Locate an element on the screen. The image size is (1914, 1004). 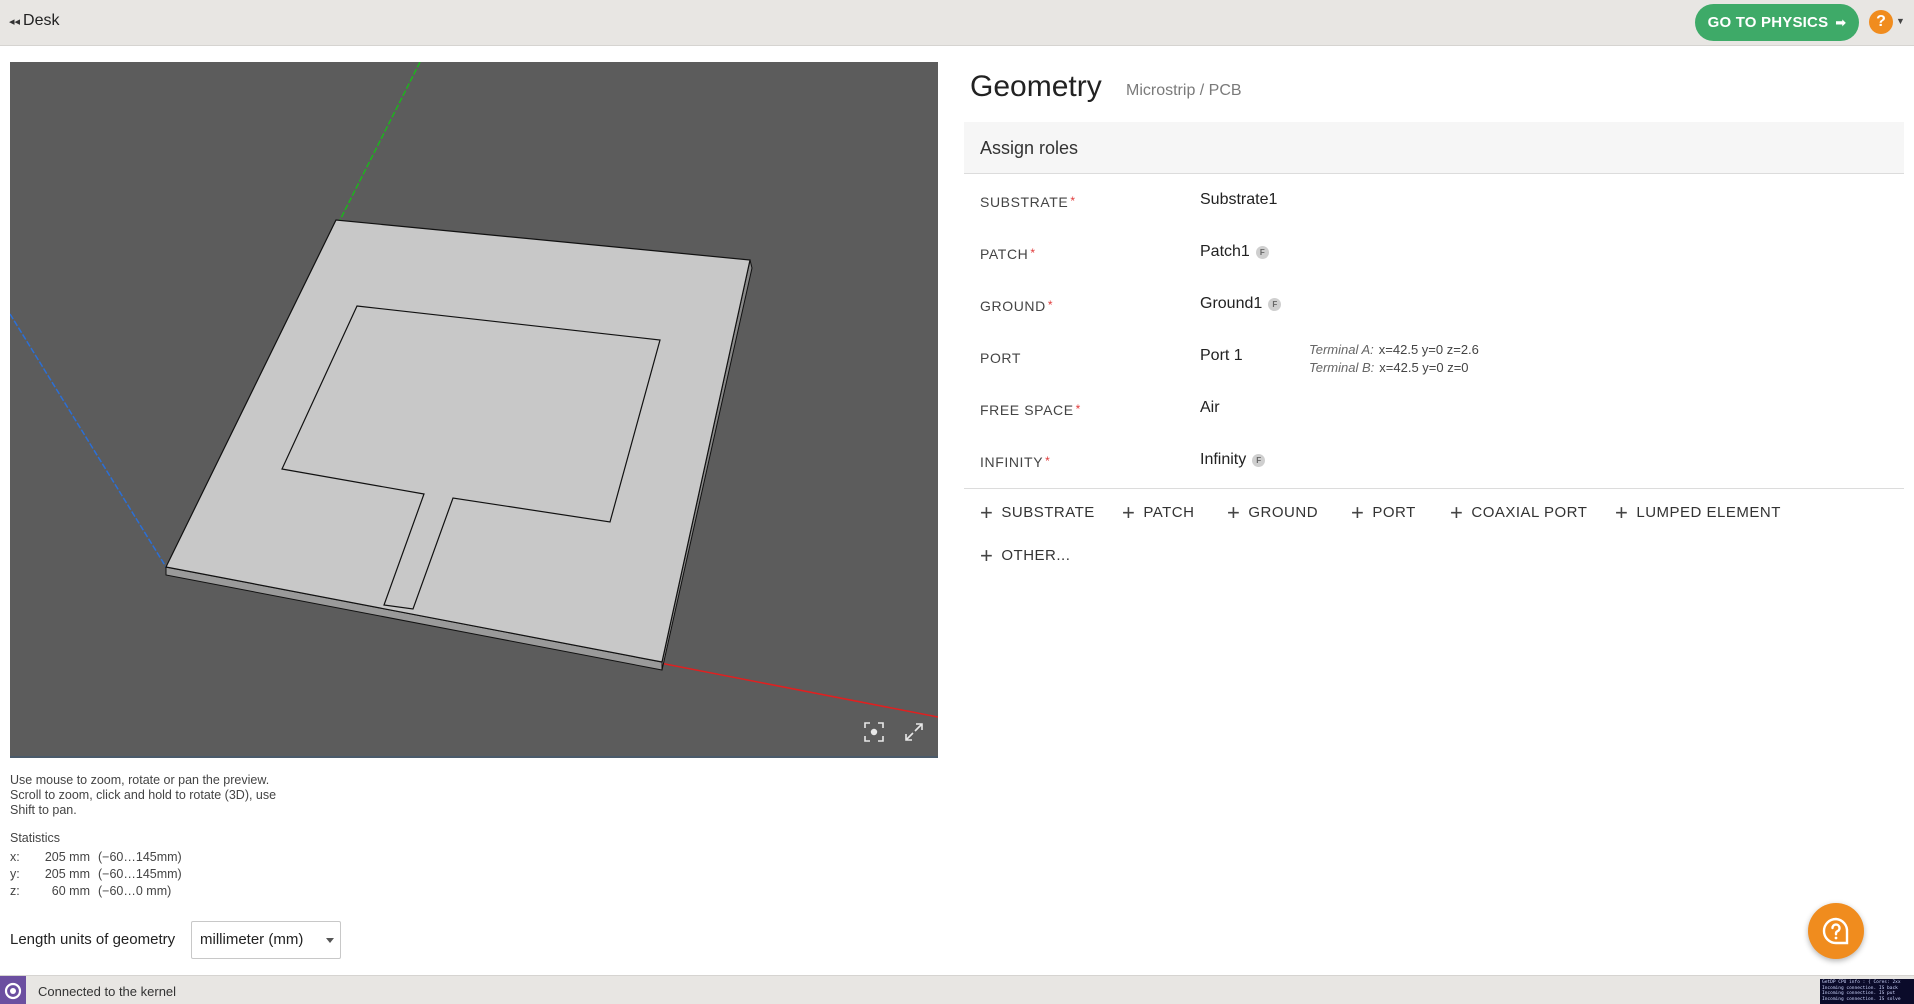
add-substrate-button: + SUBSTRATE is located at coordinates (1037, 512).